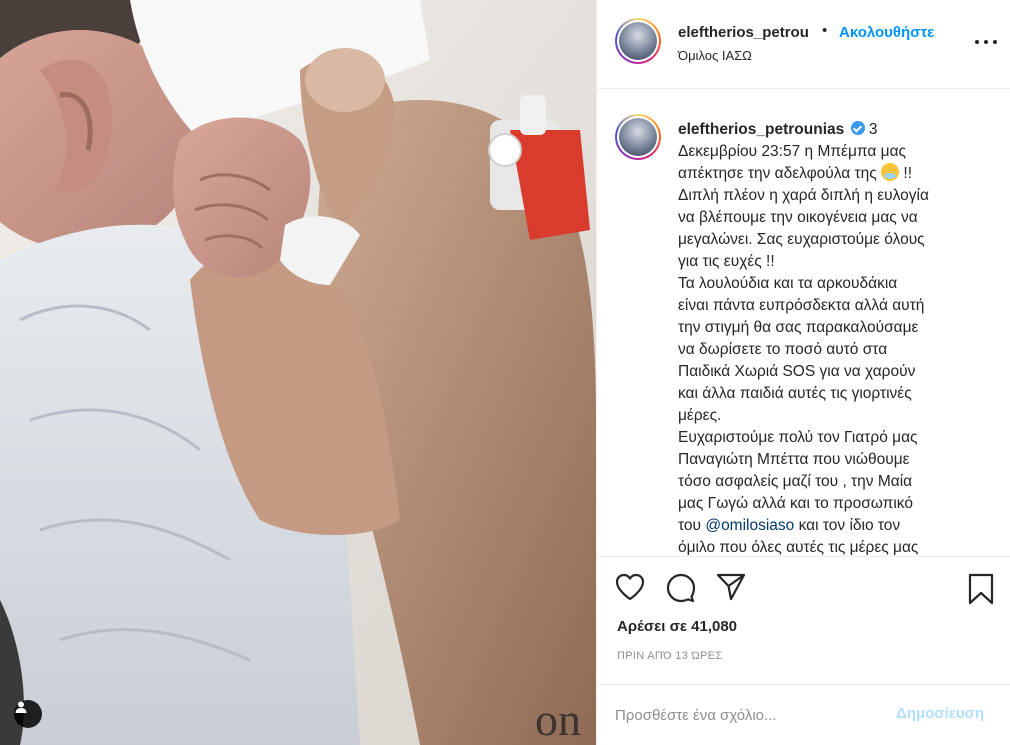 The image size is (1010, 745). What do you see at coordinates (558, 719) in the screenshot?
I see `svg-text: on` at bounding box center [558, 719].